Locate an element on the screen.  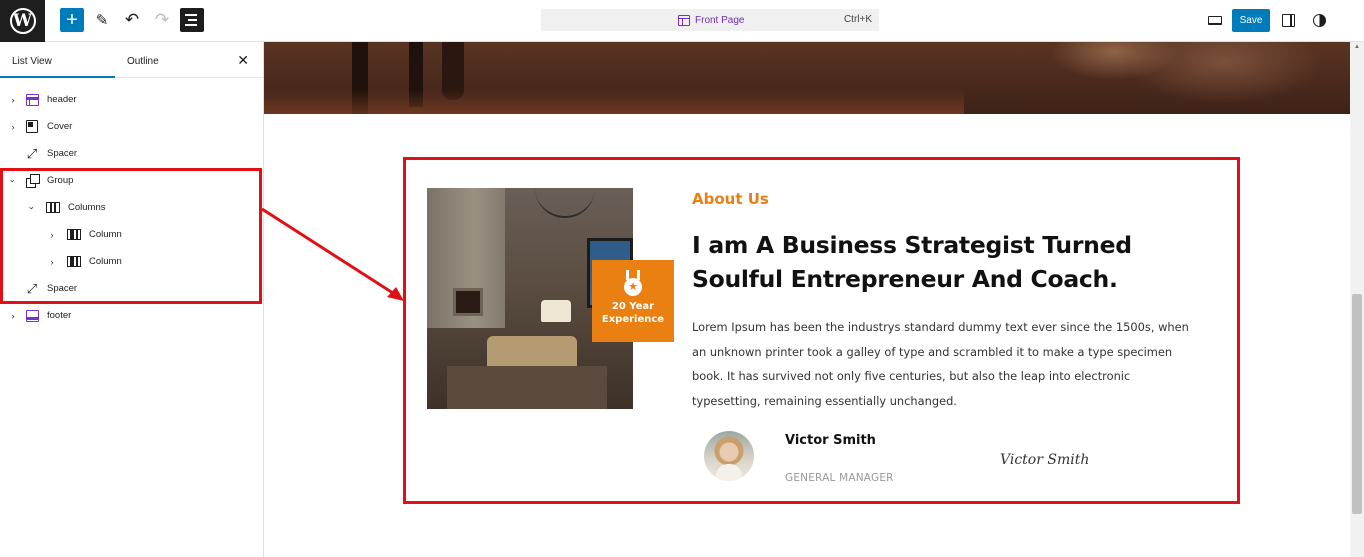
scroll-up-arrow-icon: ▲ is located at coordinates (1357, 47).